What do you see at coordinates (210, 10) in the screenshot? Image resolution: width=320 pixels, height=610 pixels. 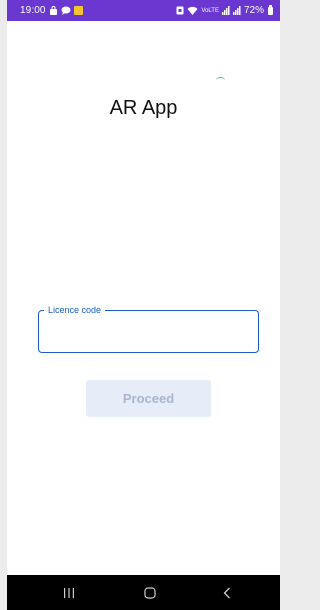 I see `network-type-label: VoLTE` at bounding box center [210, 10].